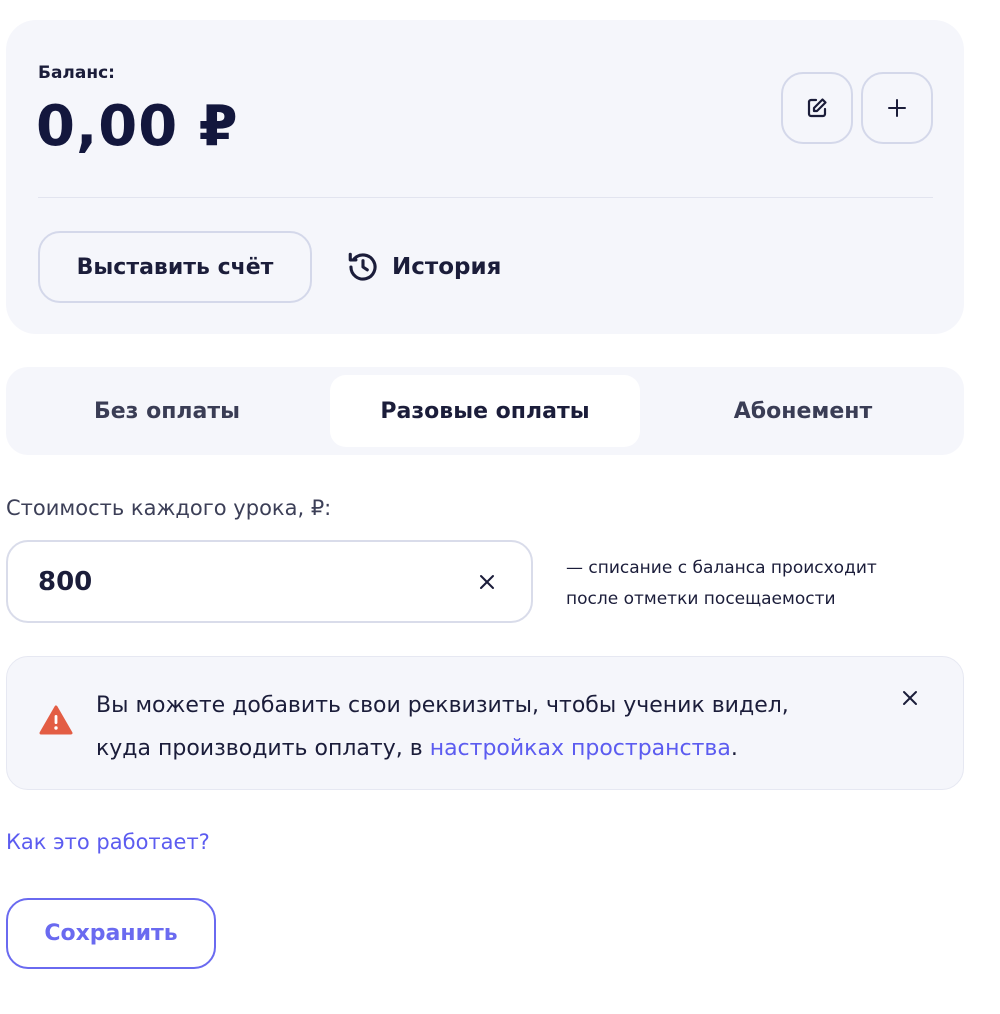 This screenshot has width=1000, height=1014. Describe the element at coordinates (701, 599) in the screenshot. I see `cost-hint-line2: после отметки посещаемости` at that location.